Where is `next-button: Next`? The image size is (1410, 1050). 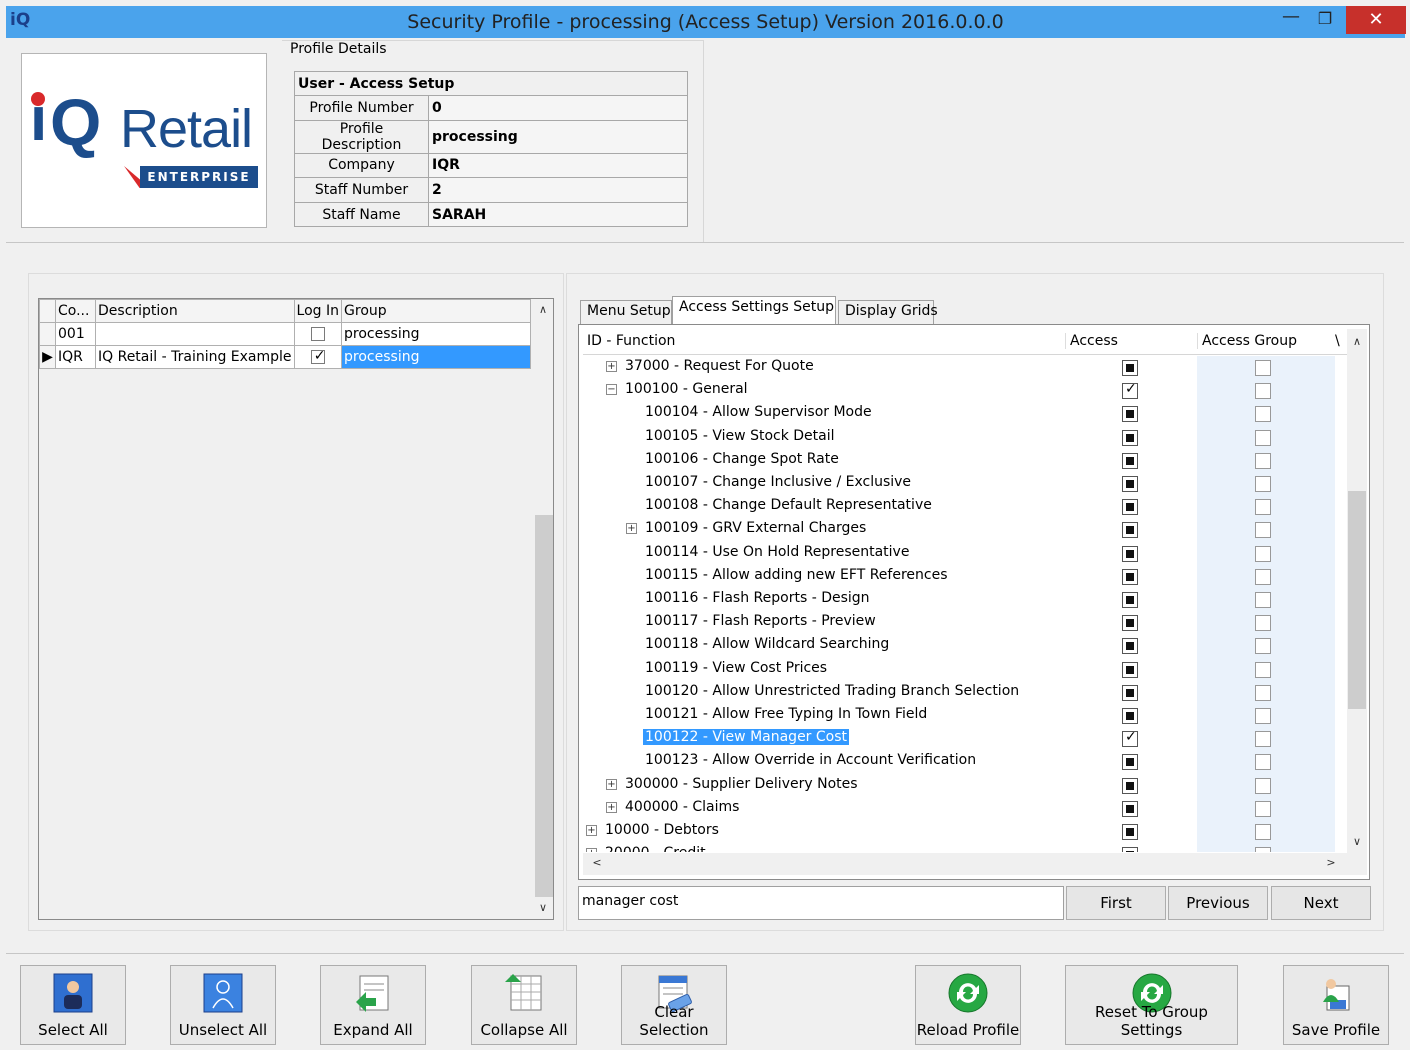
next-button: Next is located at coordinates (1321, 903).